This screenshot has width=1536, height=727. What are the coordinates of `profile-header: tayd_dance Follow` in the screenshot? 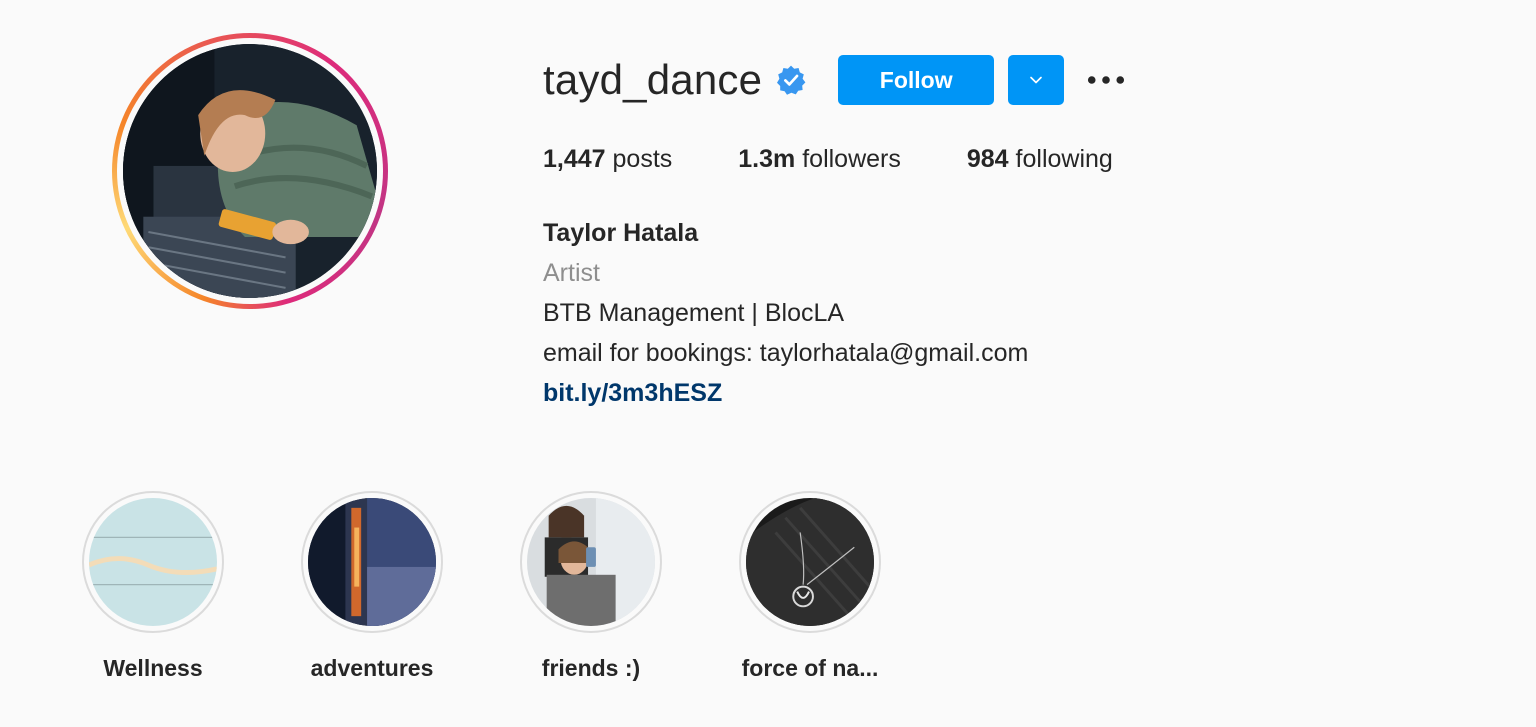 It's located at (834, 80).